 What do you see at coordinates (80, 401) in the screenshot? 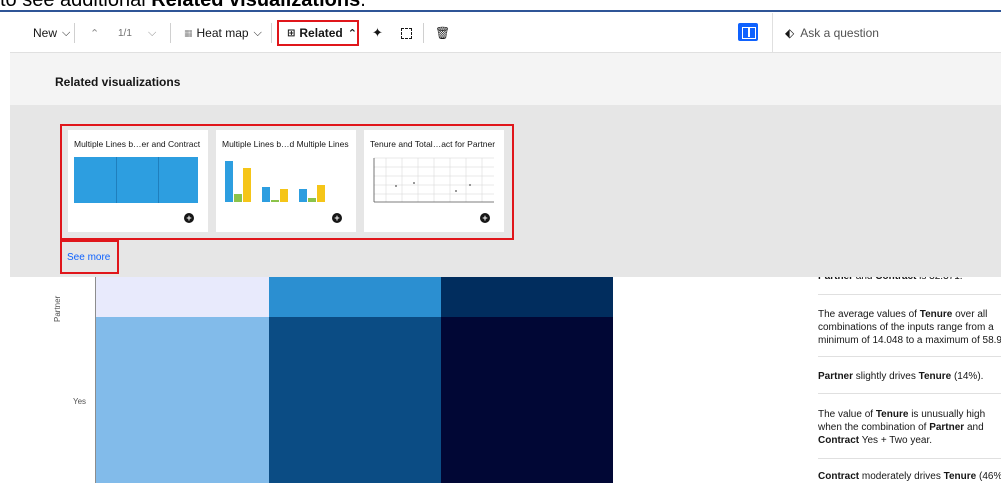
I see `y-tick-label: Yes` at bounding box center [80, 401].